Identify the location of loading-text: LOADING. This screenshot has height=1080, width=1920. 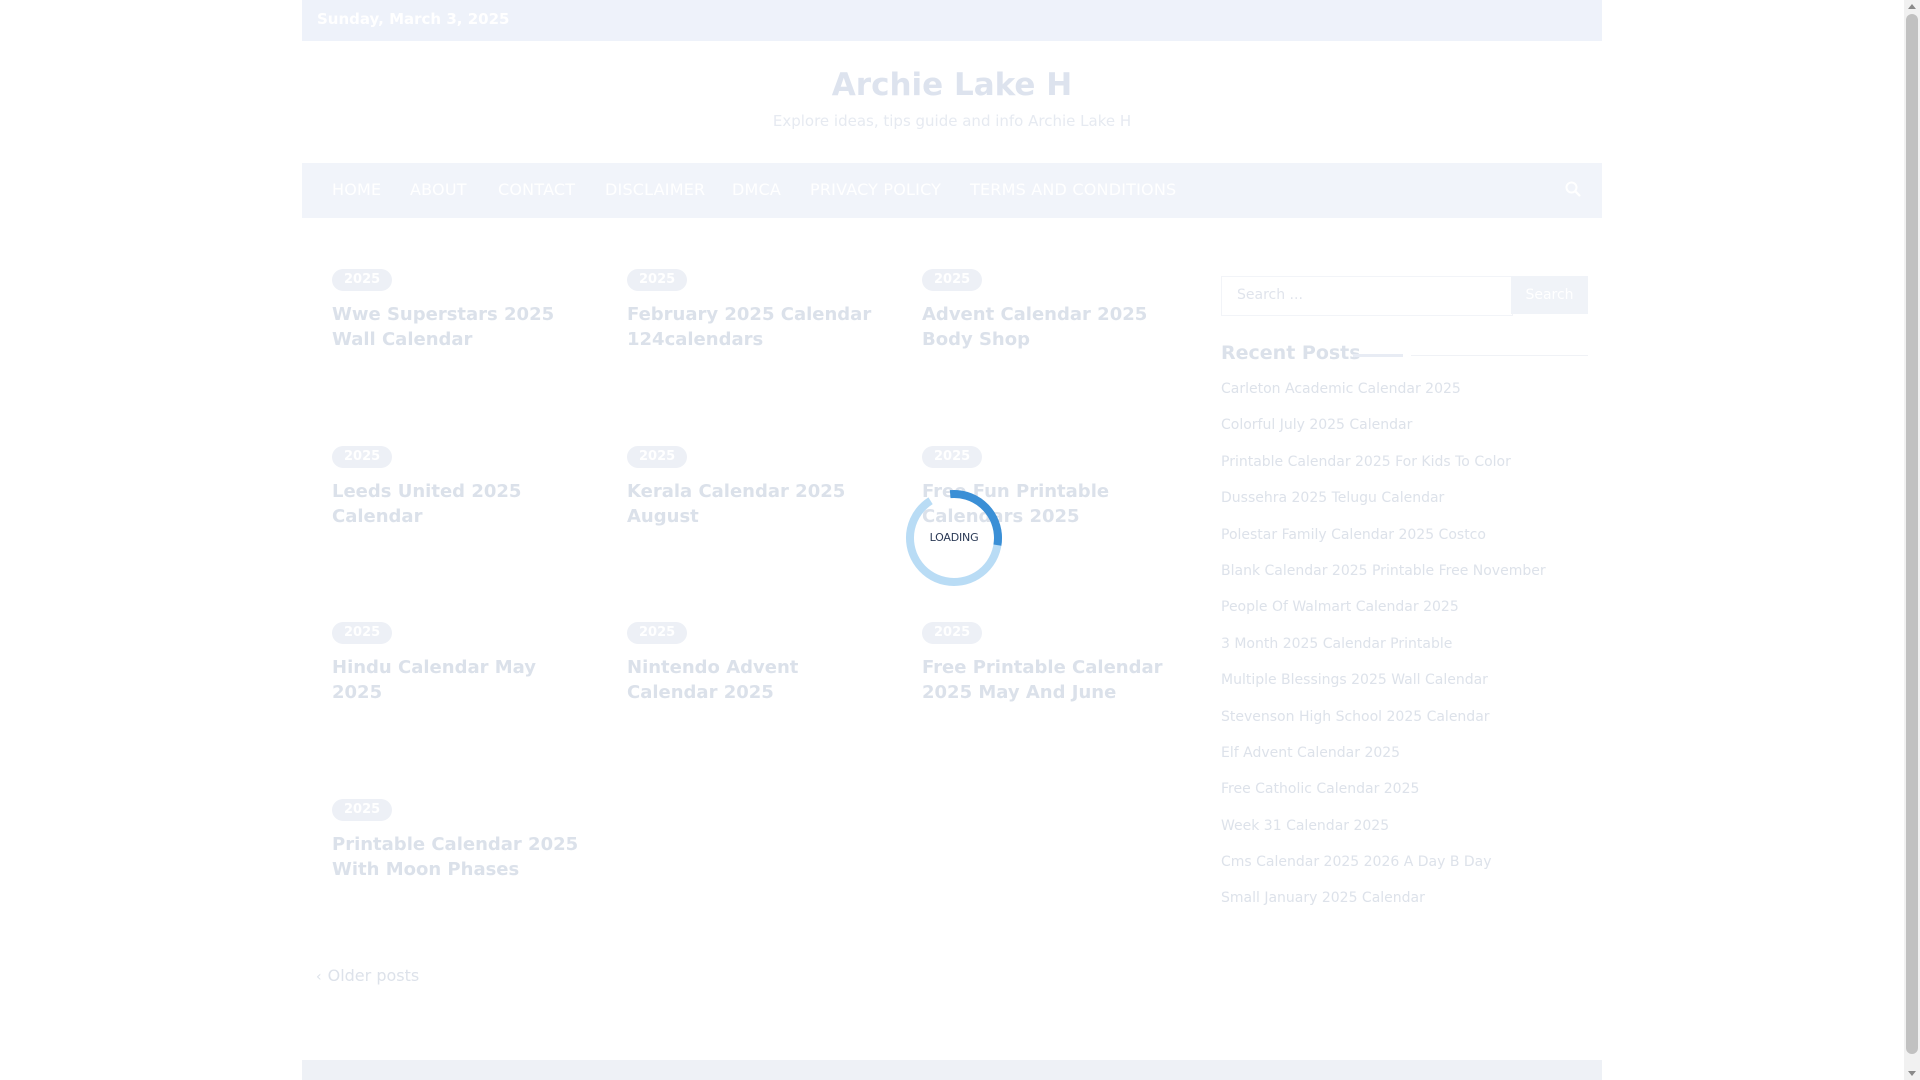
(954, 537).